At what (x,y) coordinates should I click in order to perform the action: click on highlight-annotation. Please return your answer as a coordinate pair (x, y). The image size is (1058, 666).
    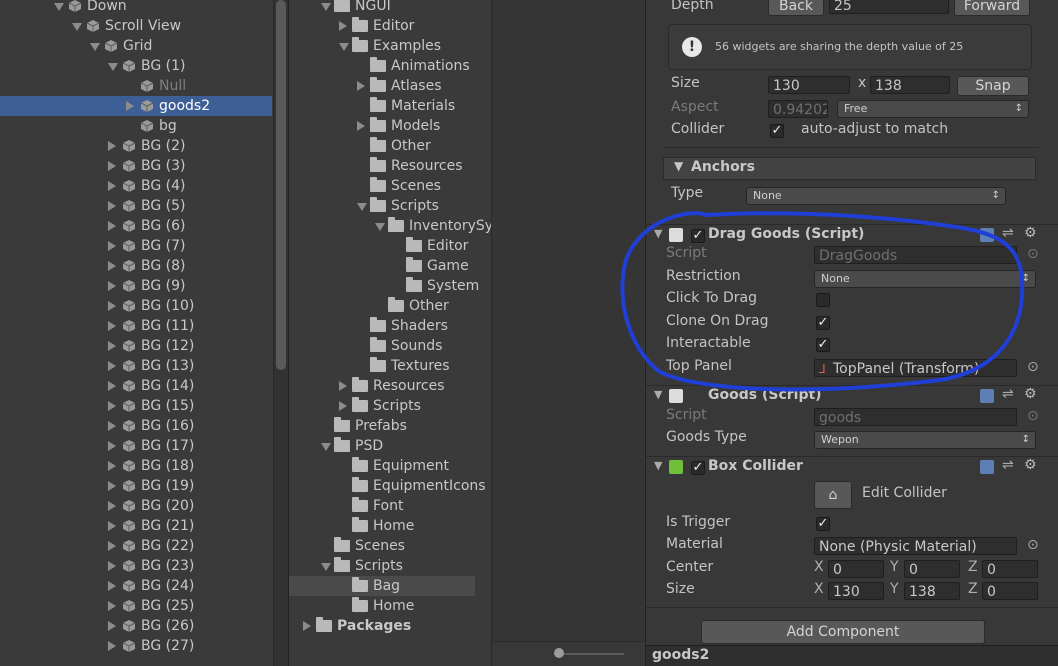
    Looking at the image, I should click on (822, 301).